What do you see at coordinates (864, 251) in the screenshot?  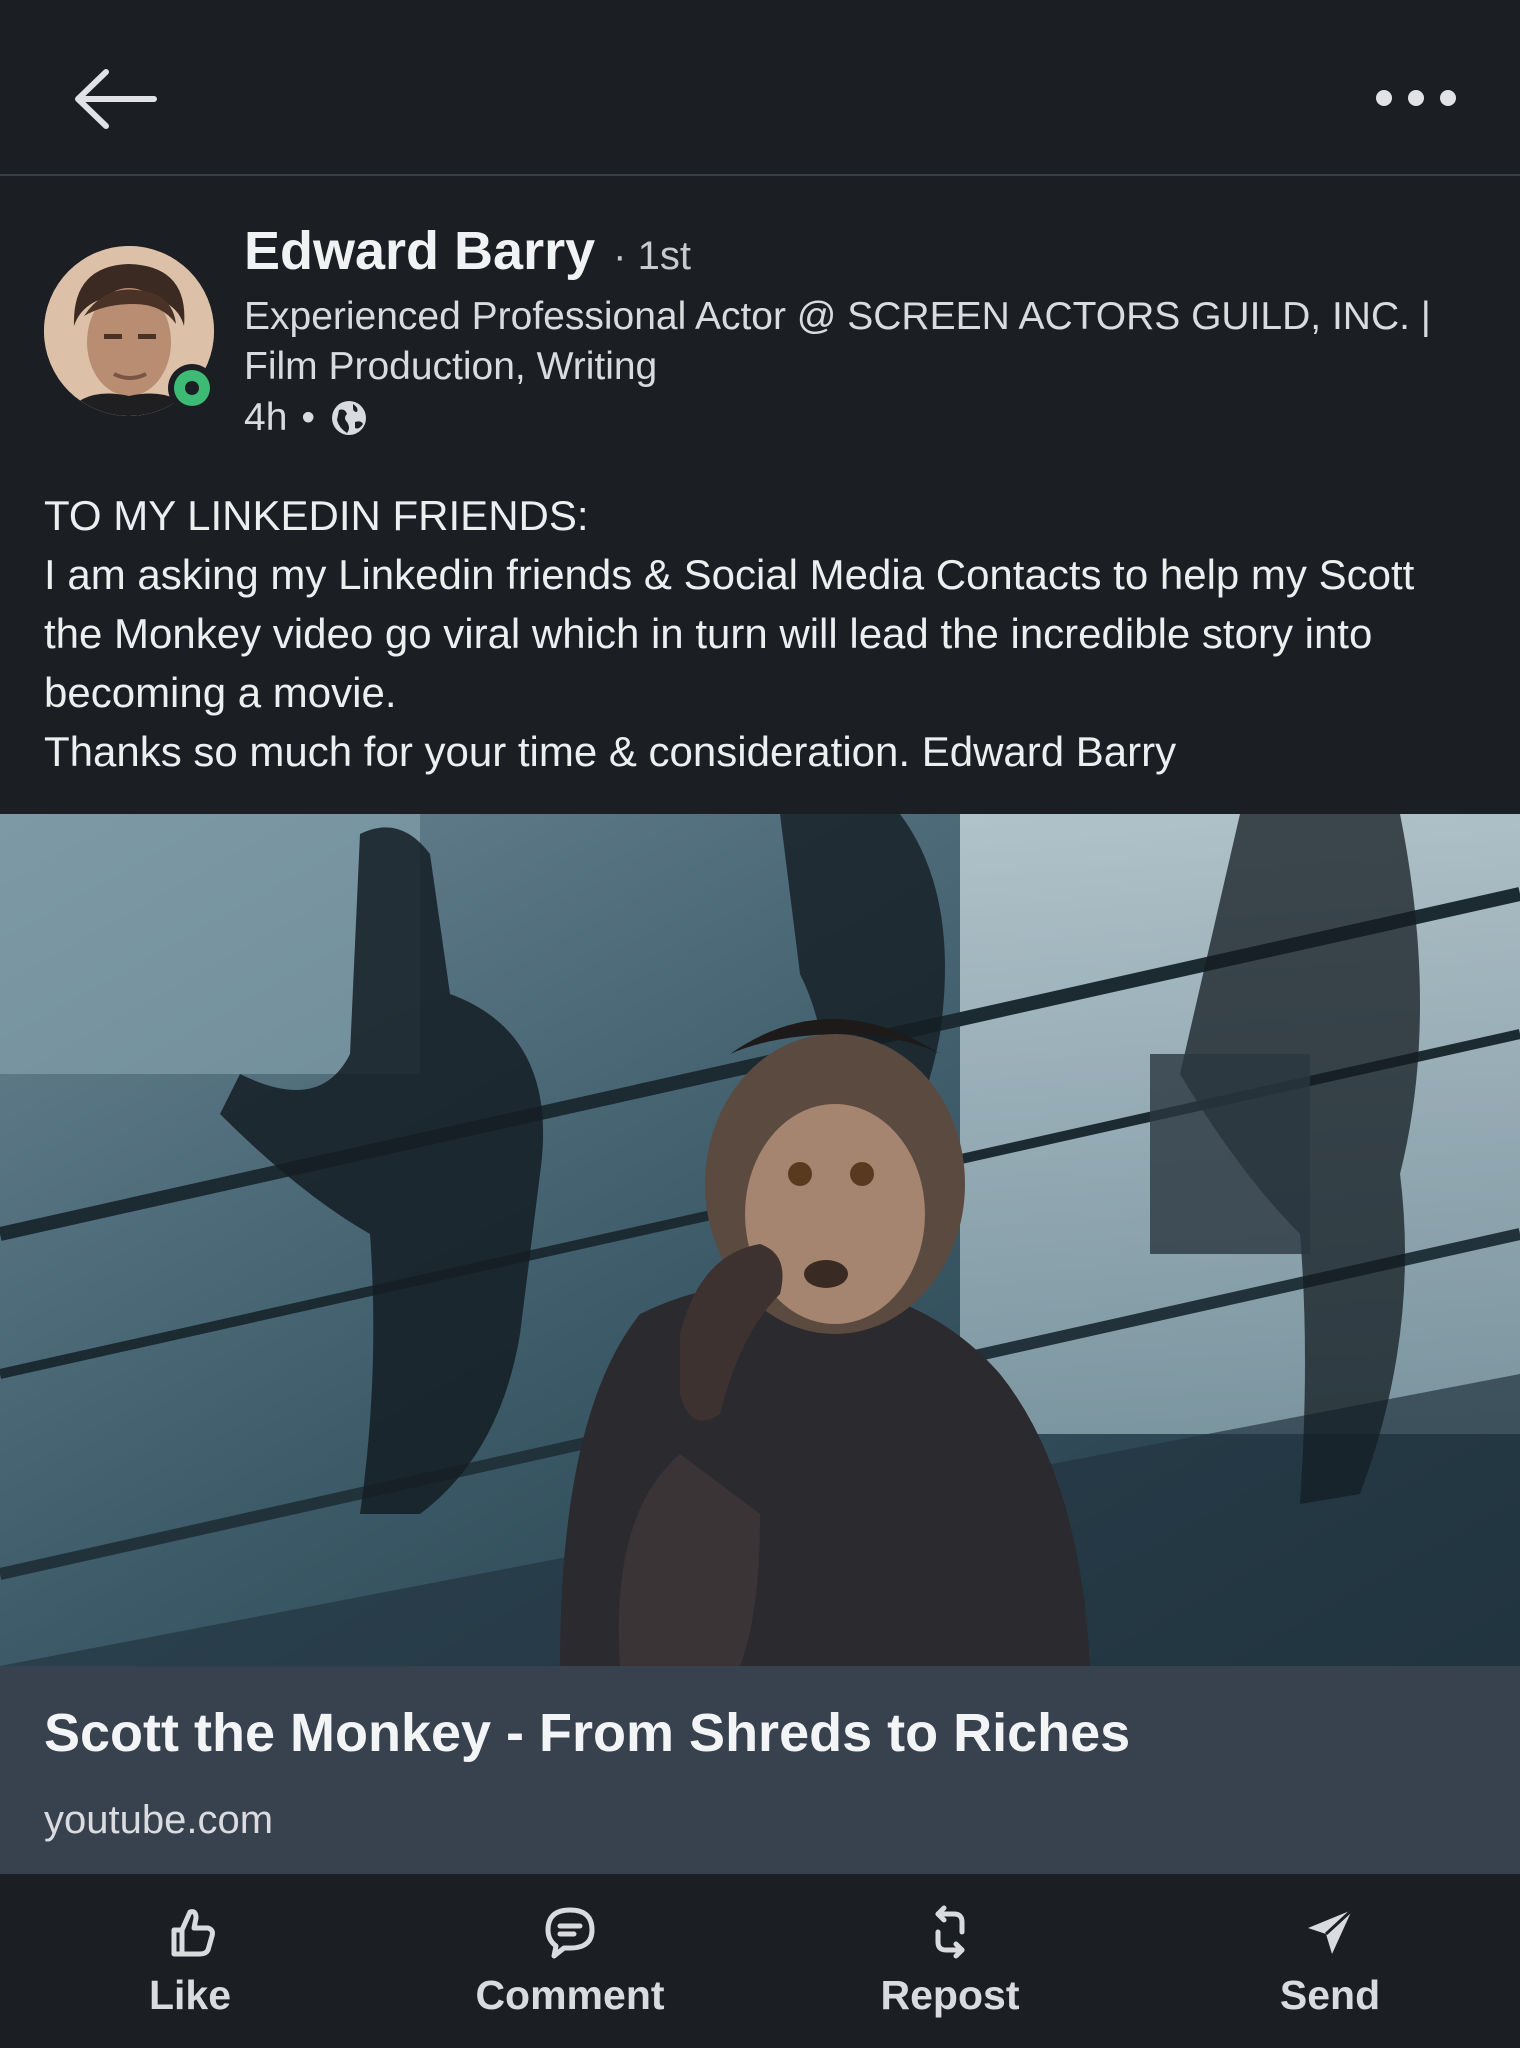 I see `author-name-line: Edward Barry · 1st` at bounding box center [864, 251].